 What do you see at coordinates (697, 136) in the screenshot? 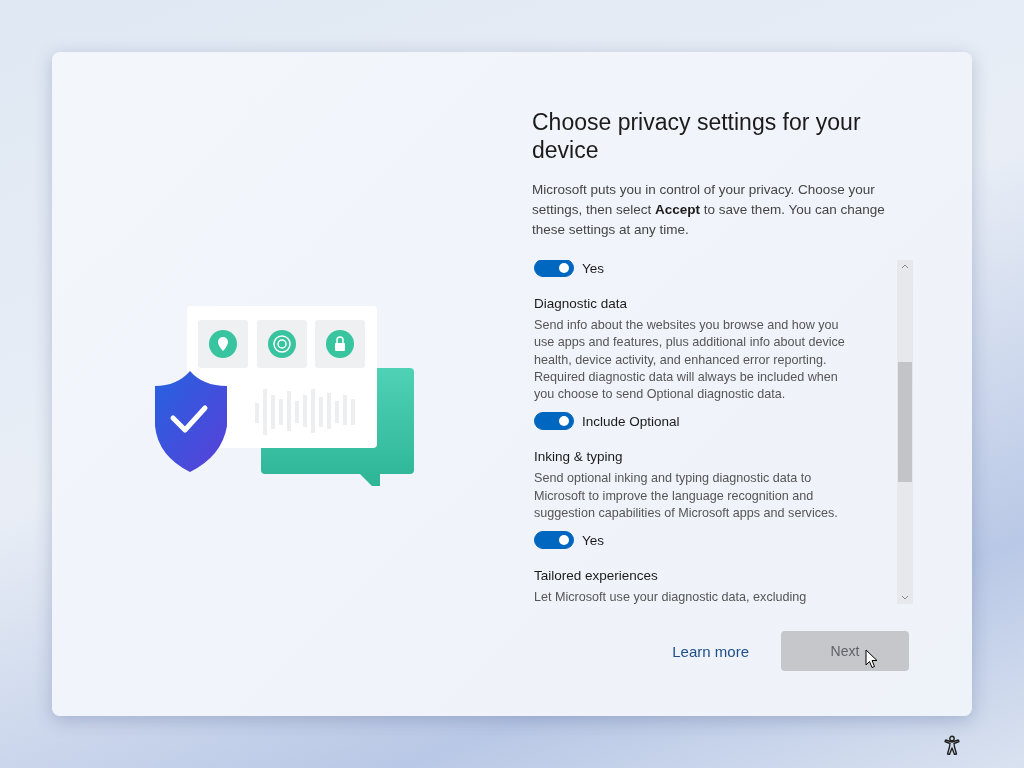
I see `page-heading: Choose privacy settings for your device` at bounding box center [697, 136].